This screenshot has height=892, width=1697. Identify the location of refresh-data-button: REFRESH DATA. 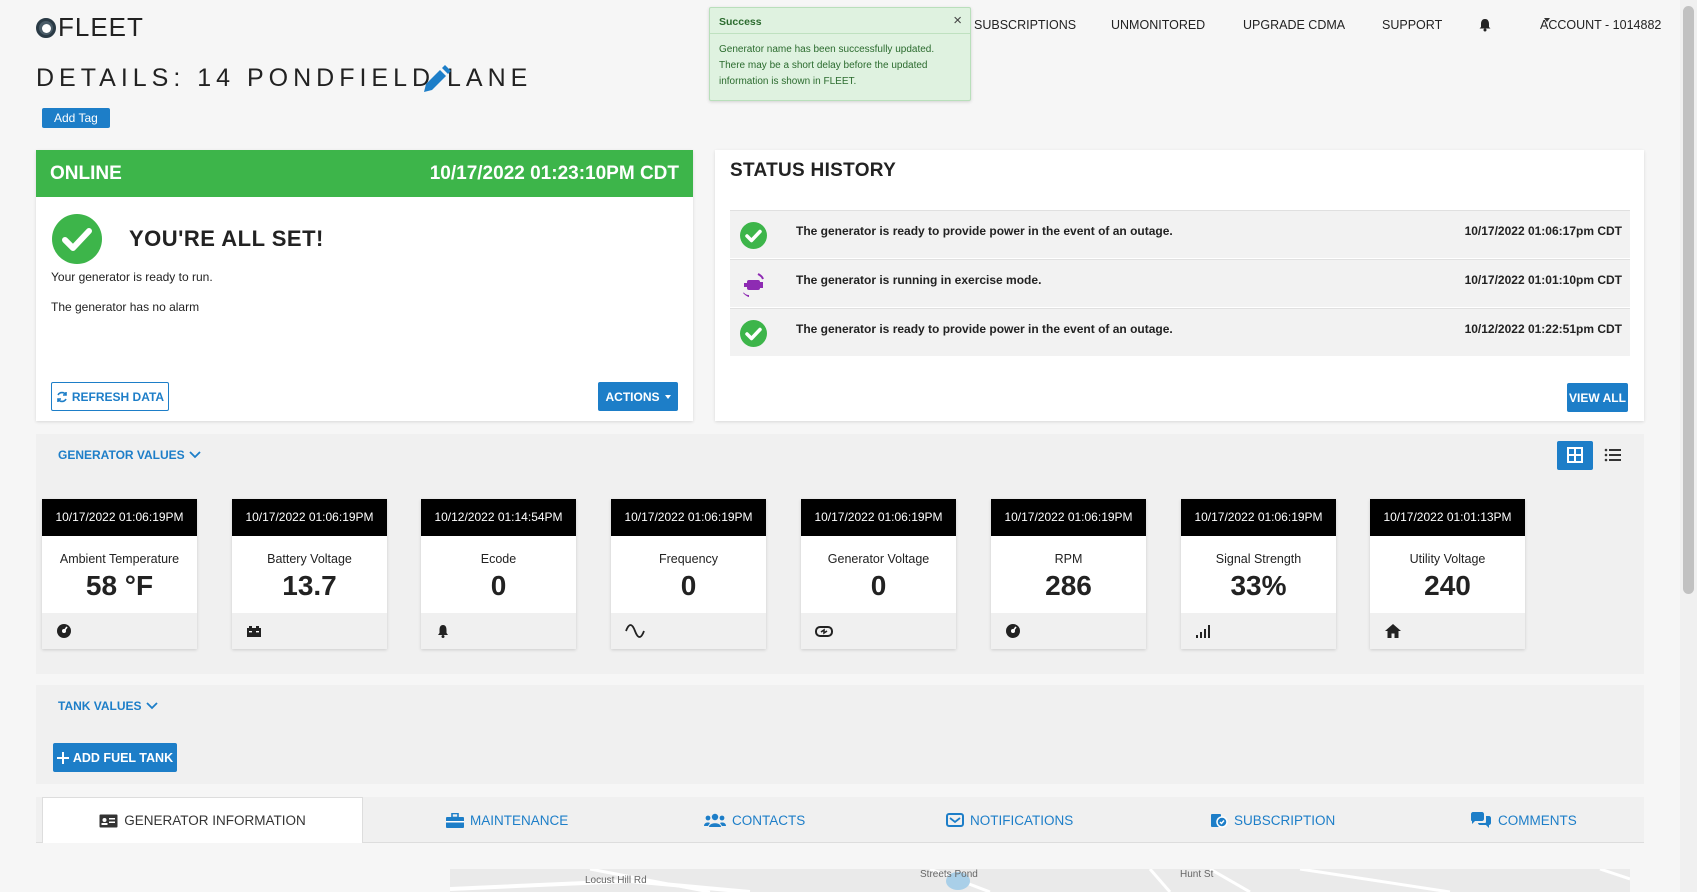
(110, 396).